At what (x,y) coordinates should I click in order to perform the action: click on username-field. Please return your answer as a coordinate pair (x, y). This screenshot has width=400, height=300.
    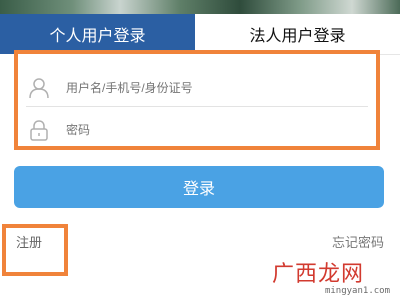
    Looking at the image, I should click on (197, 88).